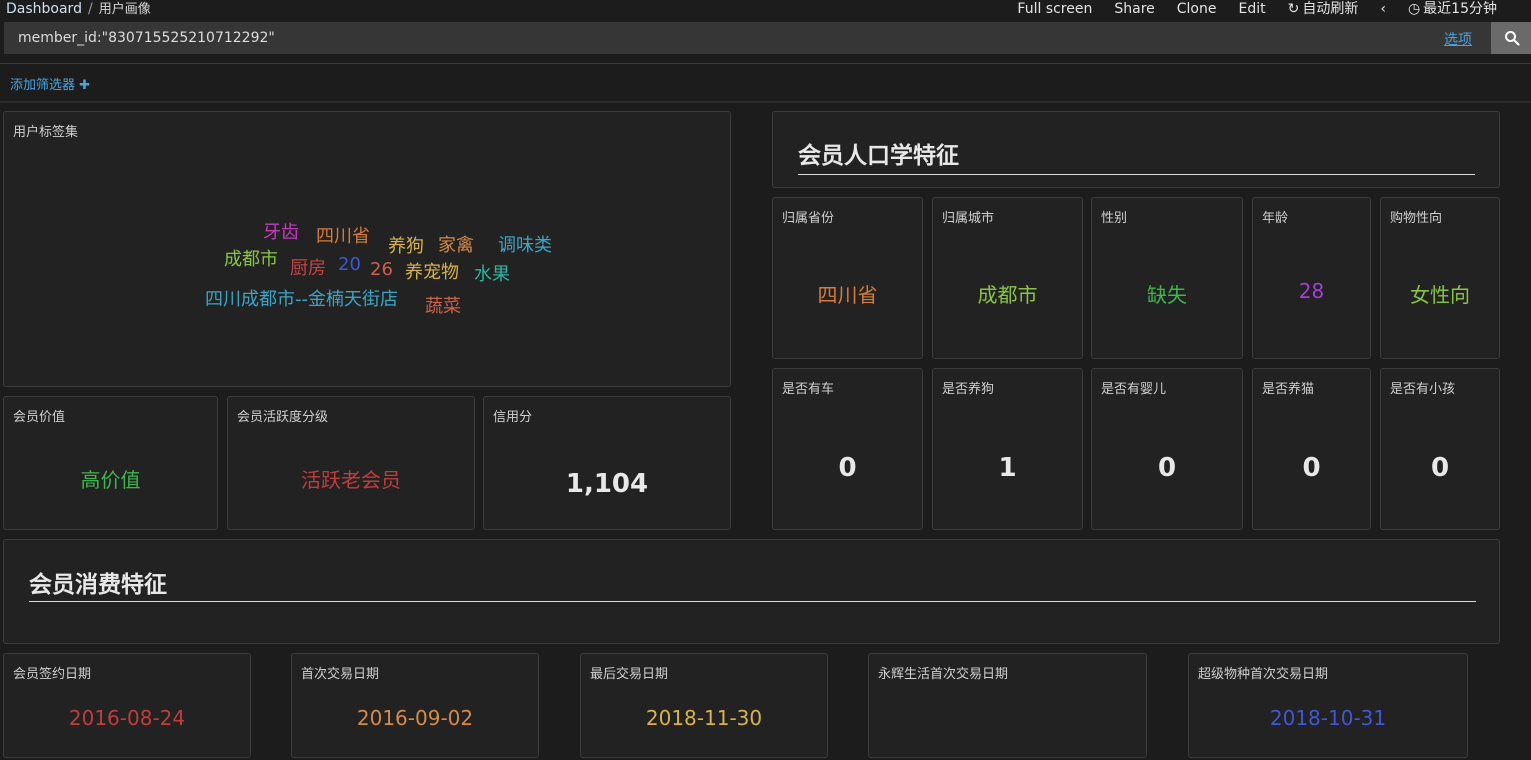 The width and height of the screenshot is (1531, 760). I want to click on member-value: 高价值, so click(110, 480).